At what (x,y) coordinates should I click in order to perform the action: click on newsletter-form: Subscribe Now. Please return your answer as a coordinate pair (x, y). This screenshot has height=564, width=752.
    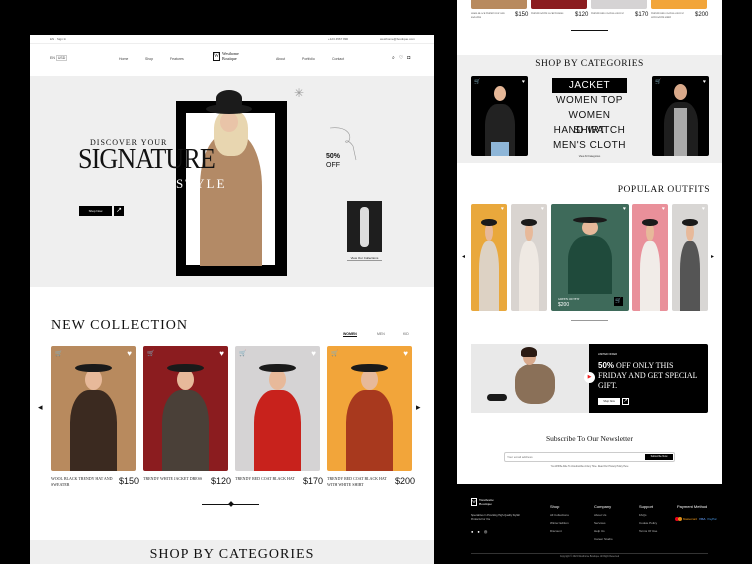
    Looking at the image, I should click on (589, 457).